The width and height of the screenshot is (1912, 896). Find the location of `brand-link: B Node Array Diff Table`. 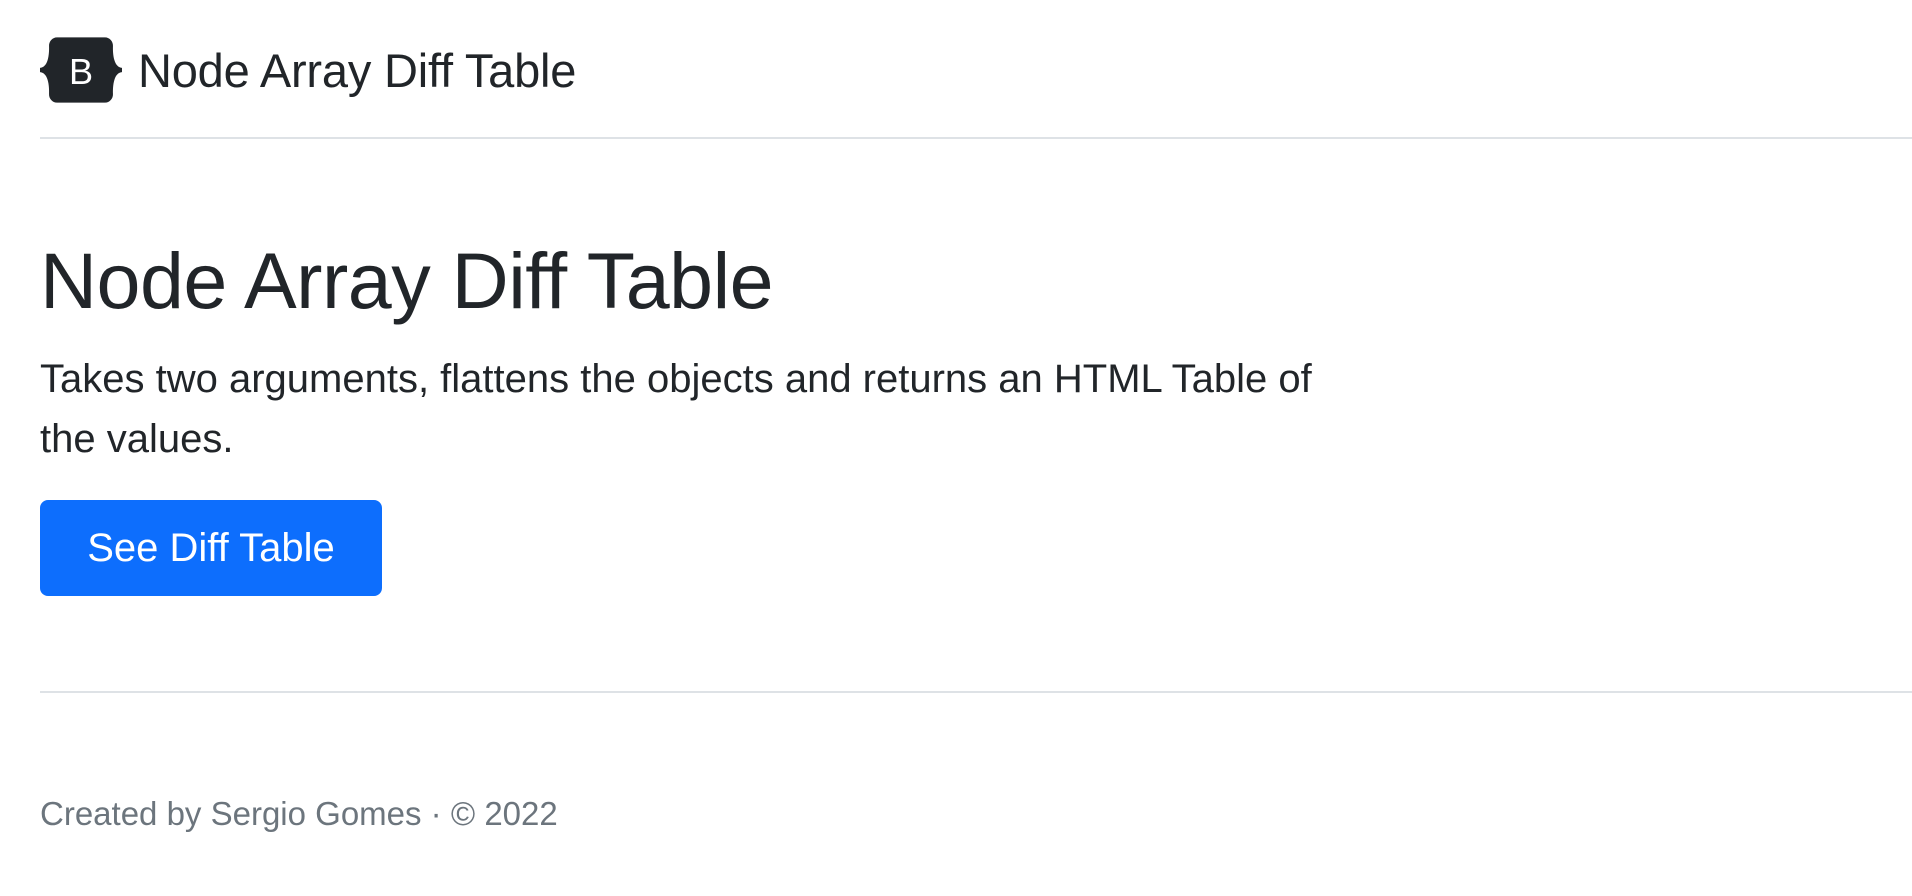

brand-link: B Node Array Diff Table is located at coordinates (308, 70).